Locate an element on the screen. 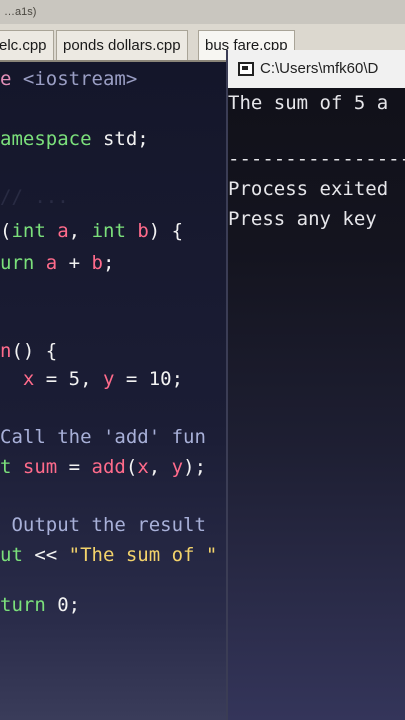 This screenshot has height=720, width=405. code-token: n is located at coordinates (6, 351).